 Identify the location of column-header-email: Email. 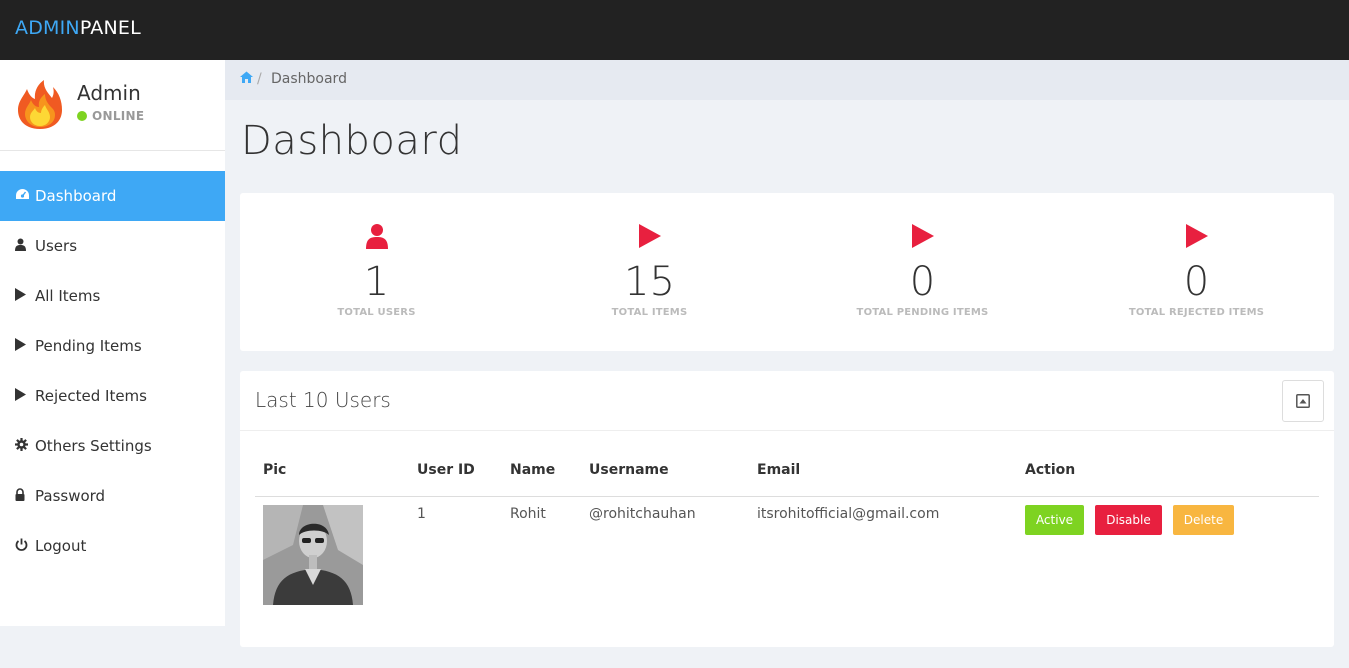
(779, 470).